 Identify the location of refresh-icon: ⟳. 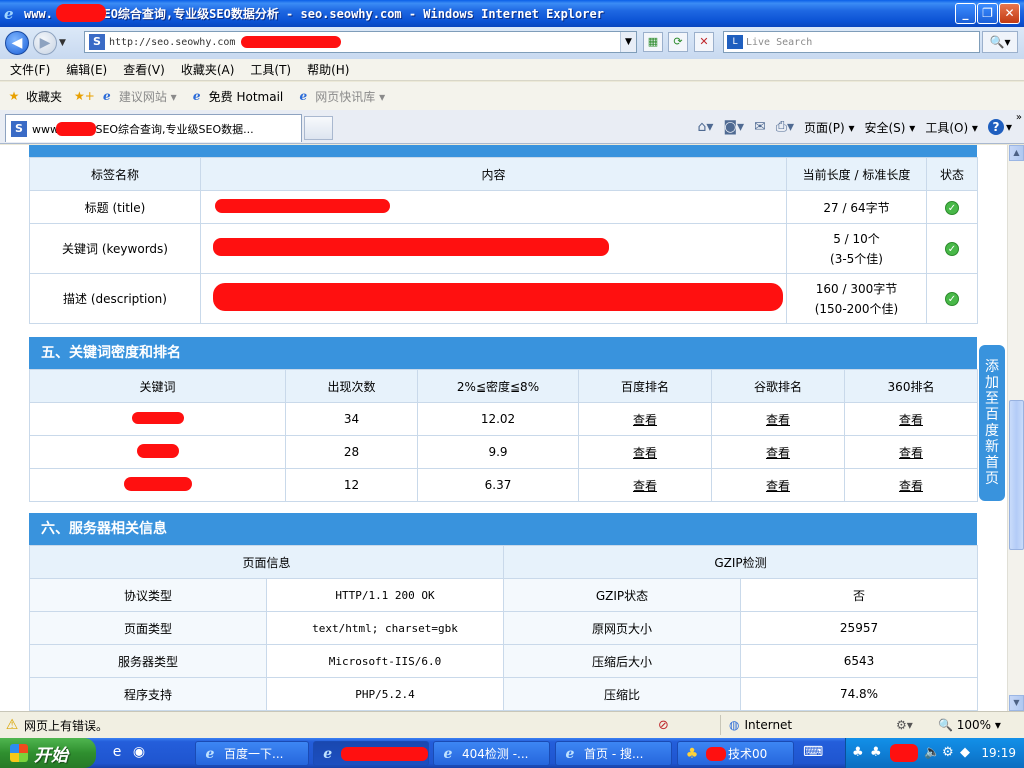
(678, 42).